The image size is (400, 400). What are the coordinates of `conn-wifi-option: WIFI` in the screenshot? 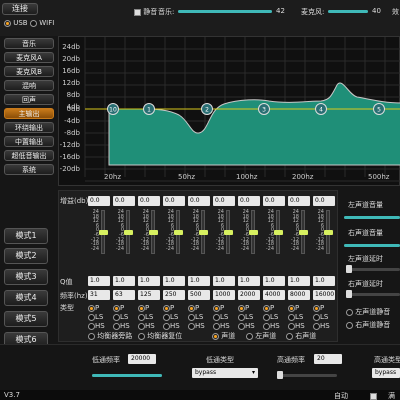 It's located at (42, 23).